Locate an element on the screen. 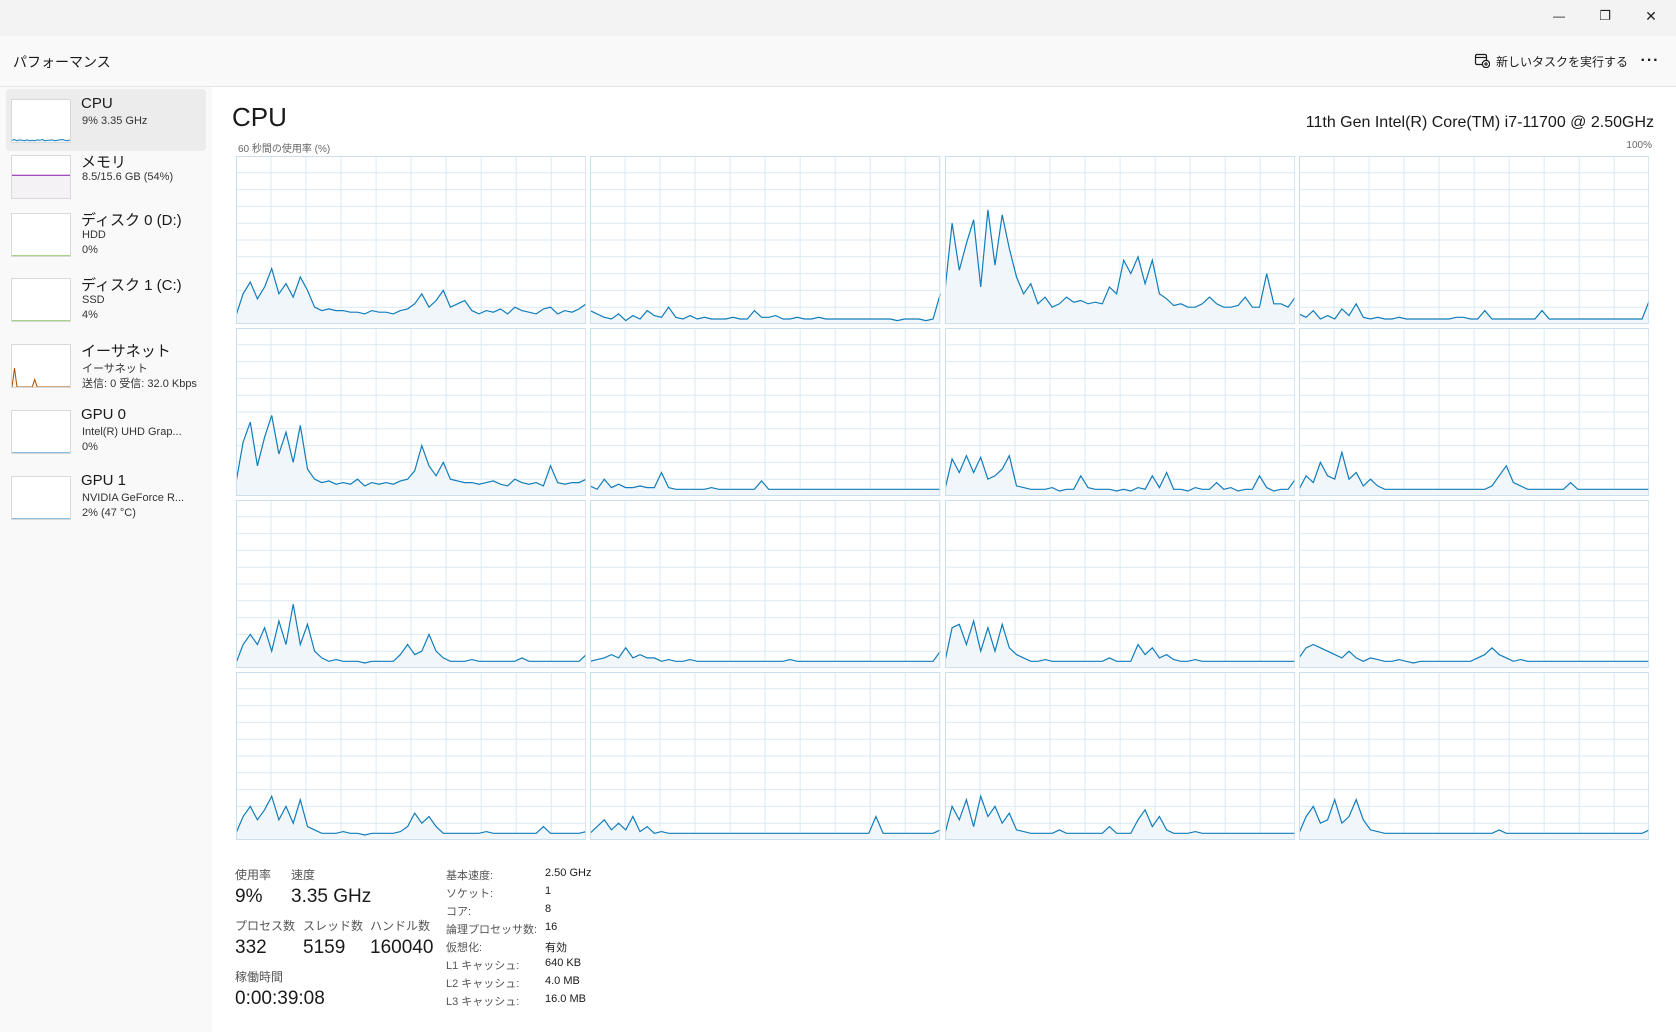  sidebar-item-value: 4% is located at coordinates (90, 315).